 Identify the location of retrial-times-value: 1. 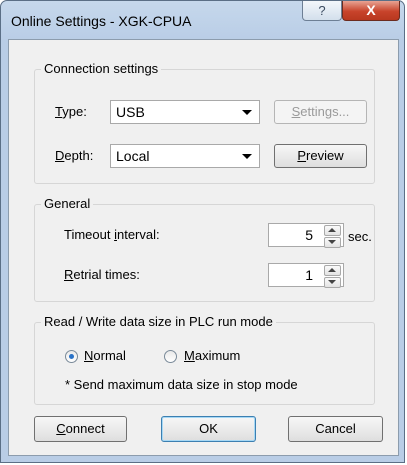
(309, 275).